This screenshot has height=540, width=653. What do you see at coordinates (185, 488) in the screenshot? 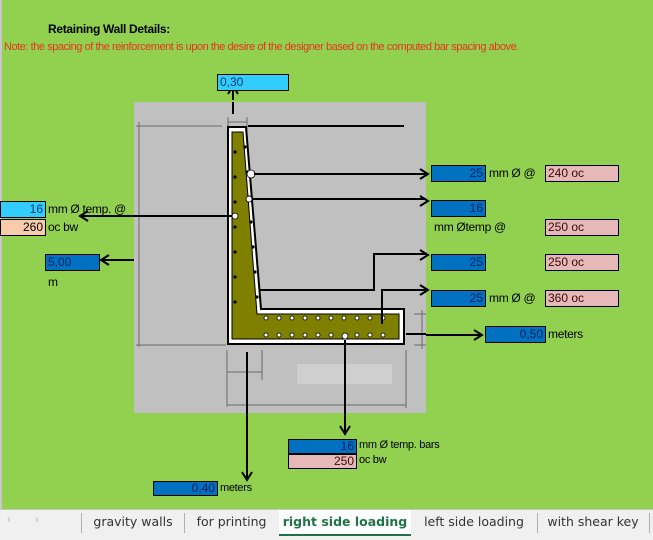
I see `toe-width-cell: 0,40` at bounding box center [185, 488].